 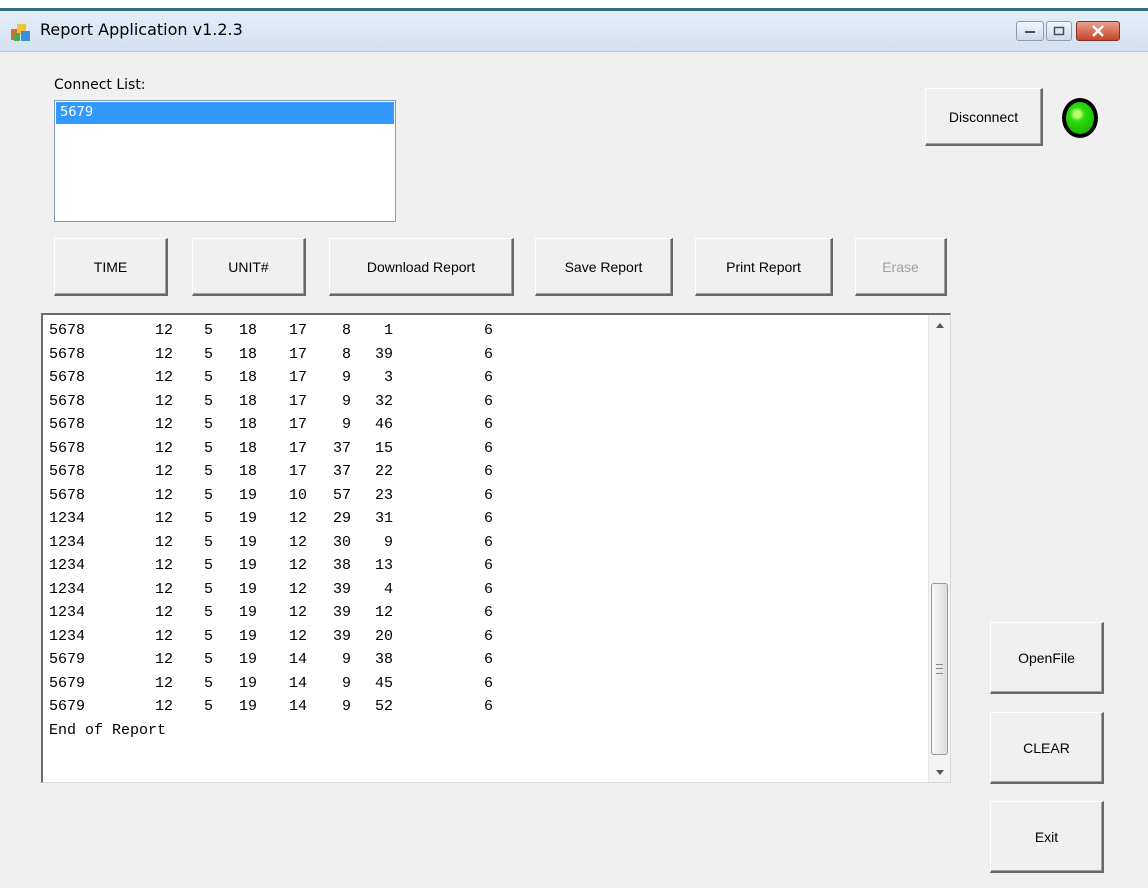 I want to click on time-button: TIME, so click(x=111, y=267).